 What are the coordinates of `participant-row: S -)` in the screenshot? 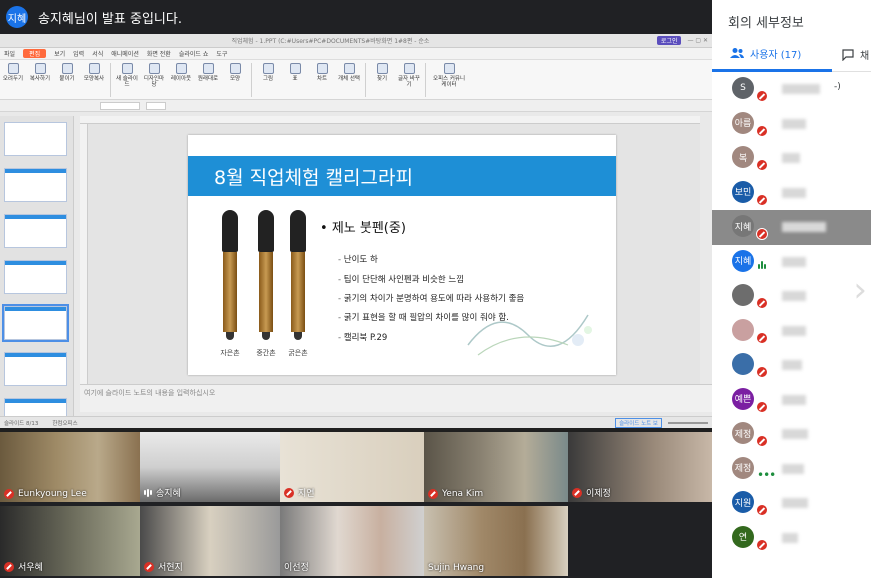 It's located at (791, 89).